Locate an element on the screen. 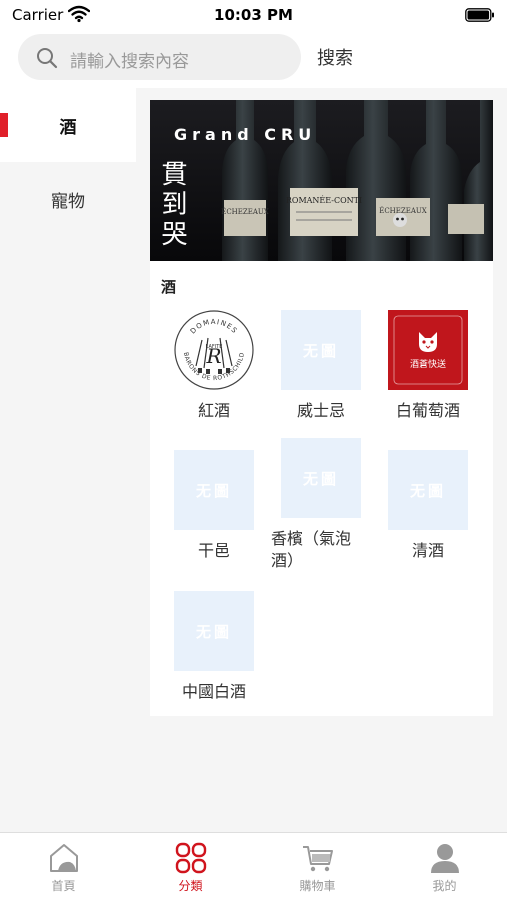 The image size is (507, 901). section-title: 酒 is located at coordinates (169, 287).